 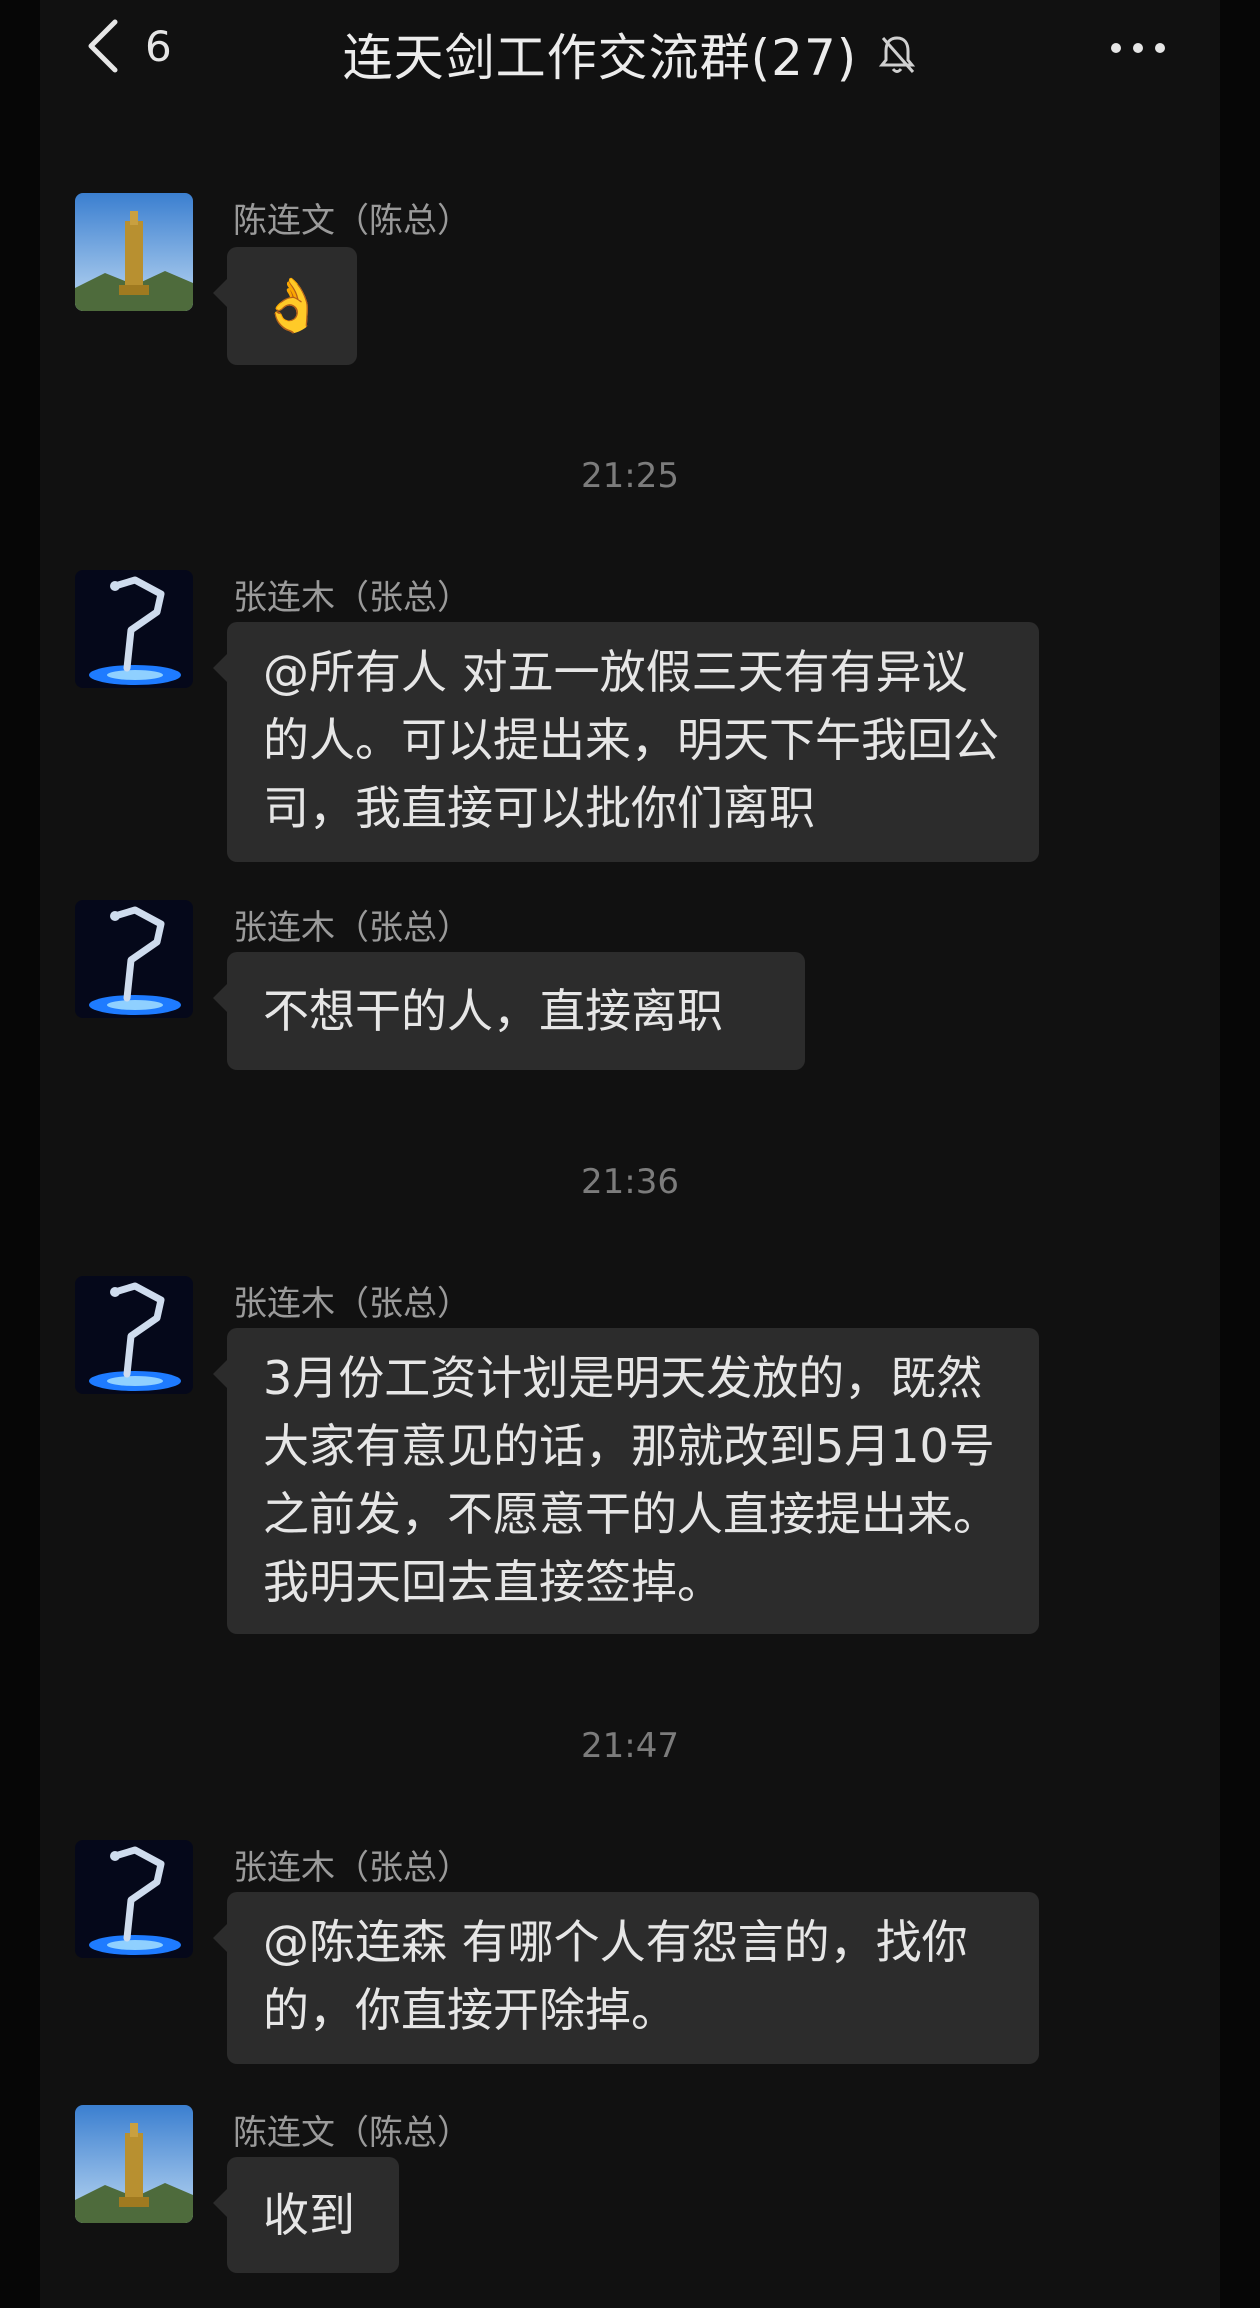 I want to click on timestamp: 21:36, so click(x=630, y=1182).